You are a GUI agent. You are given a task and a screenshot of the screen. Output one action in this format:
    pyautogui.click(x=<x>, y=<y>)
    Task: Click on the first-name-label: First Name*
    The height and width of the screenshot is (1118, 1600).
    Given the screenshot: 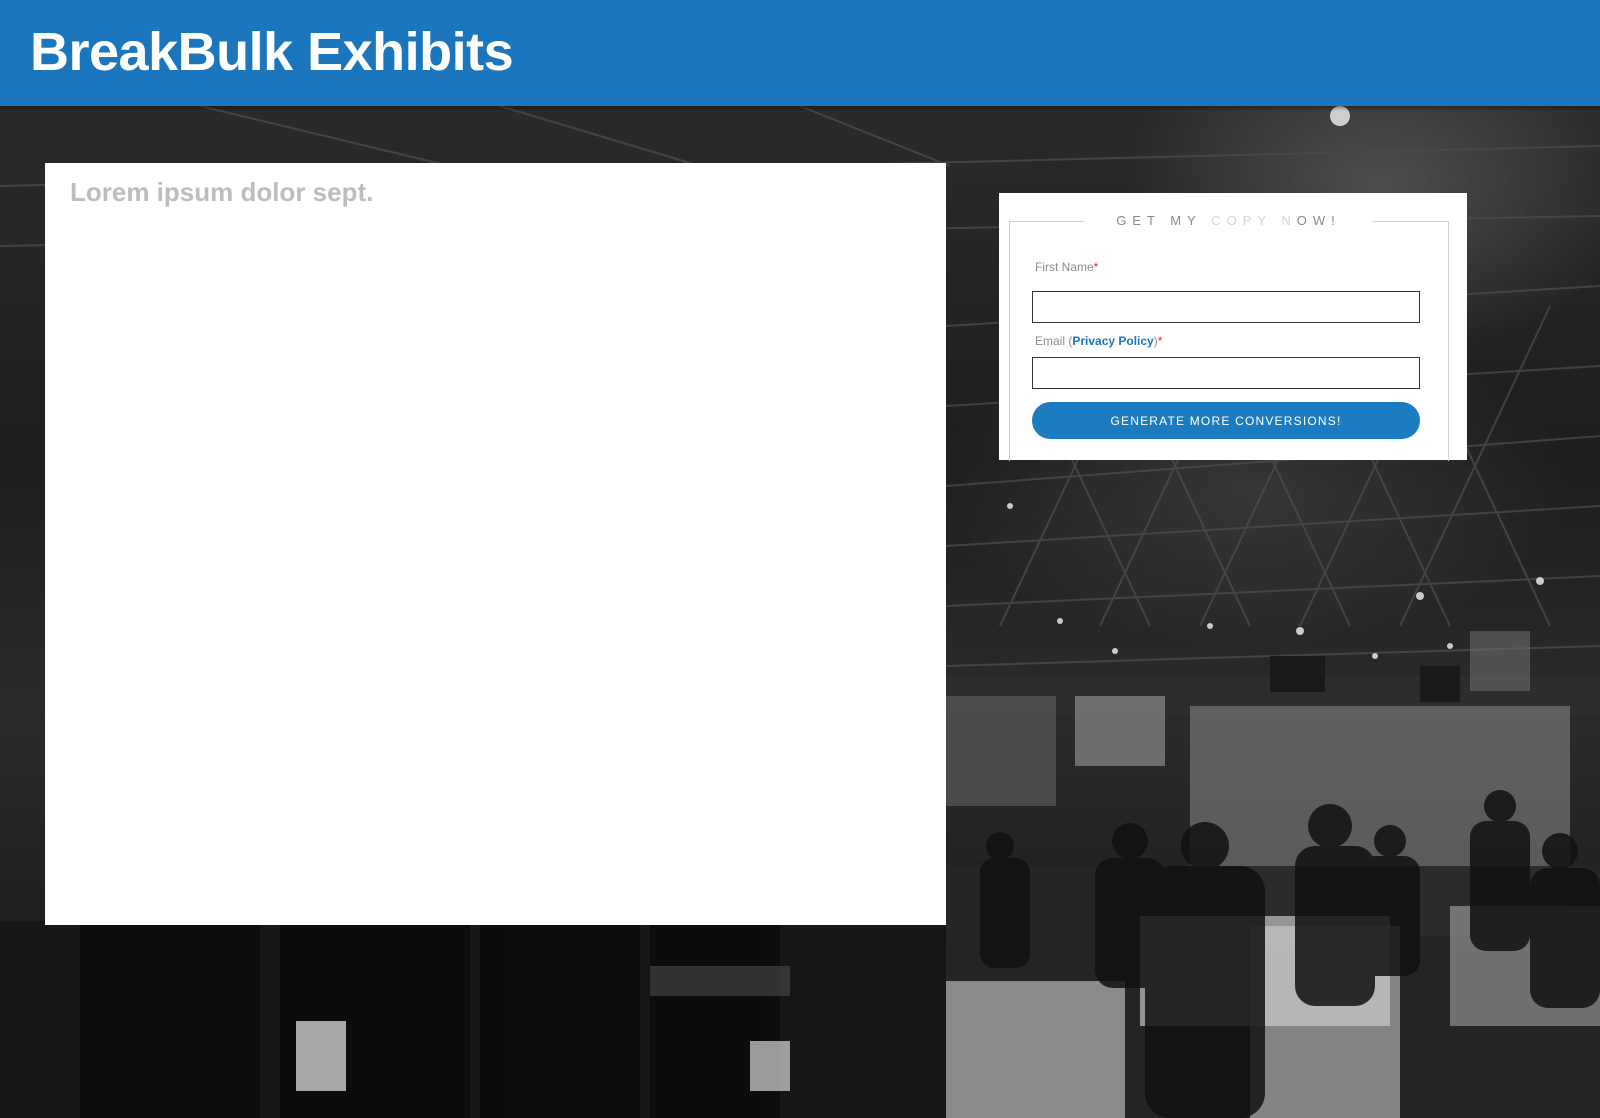 What is the action you would take?
    pyautogui.click(x=1066, y=267)
    